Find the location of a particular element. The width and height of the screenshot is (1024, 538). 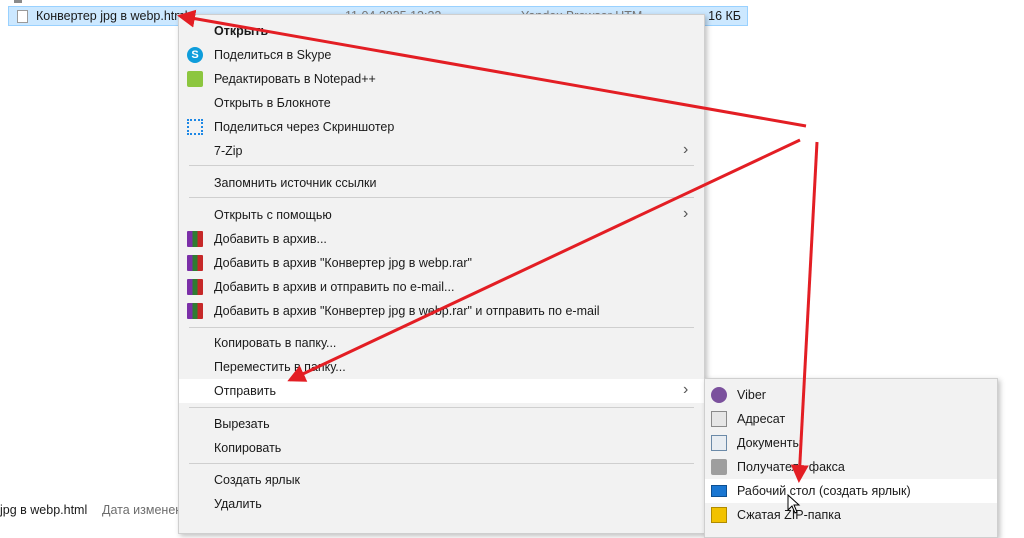

menu-item-label: Вырезать is located at coordinates (242, 424).